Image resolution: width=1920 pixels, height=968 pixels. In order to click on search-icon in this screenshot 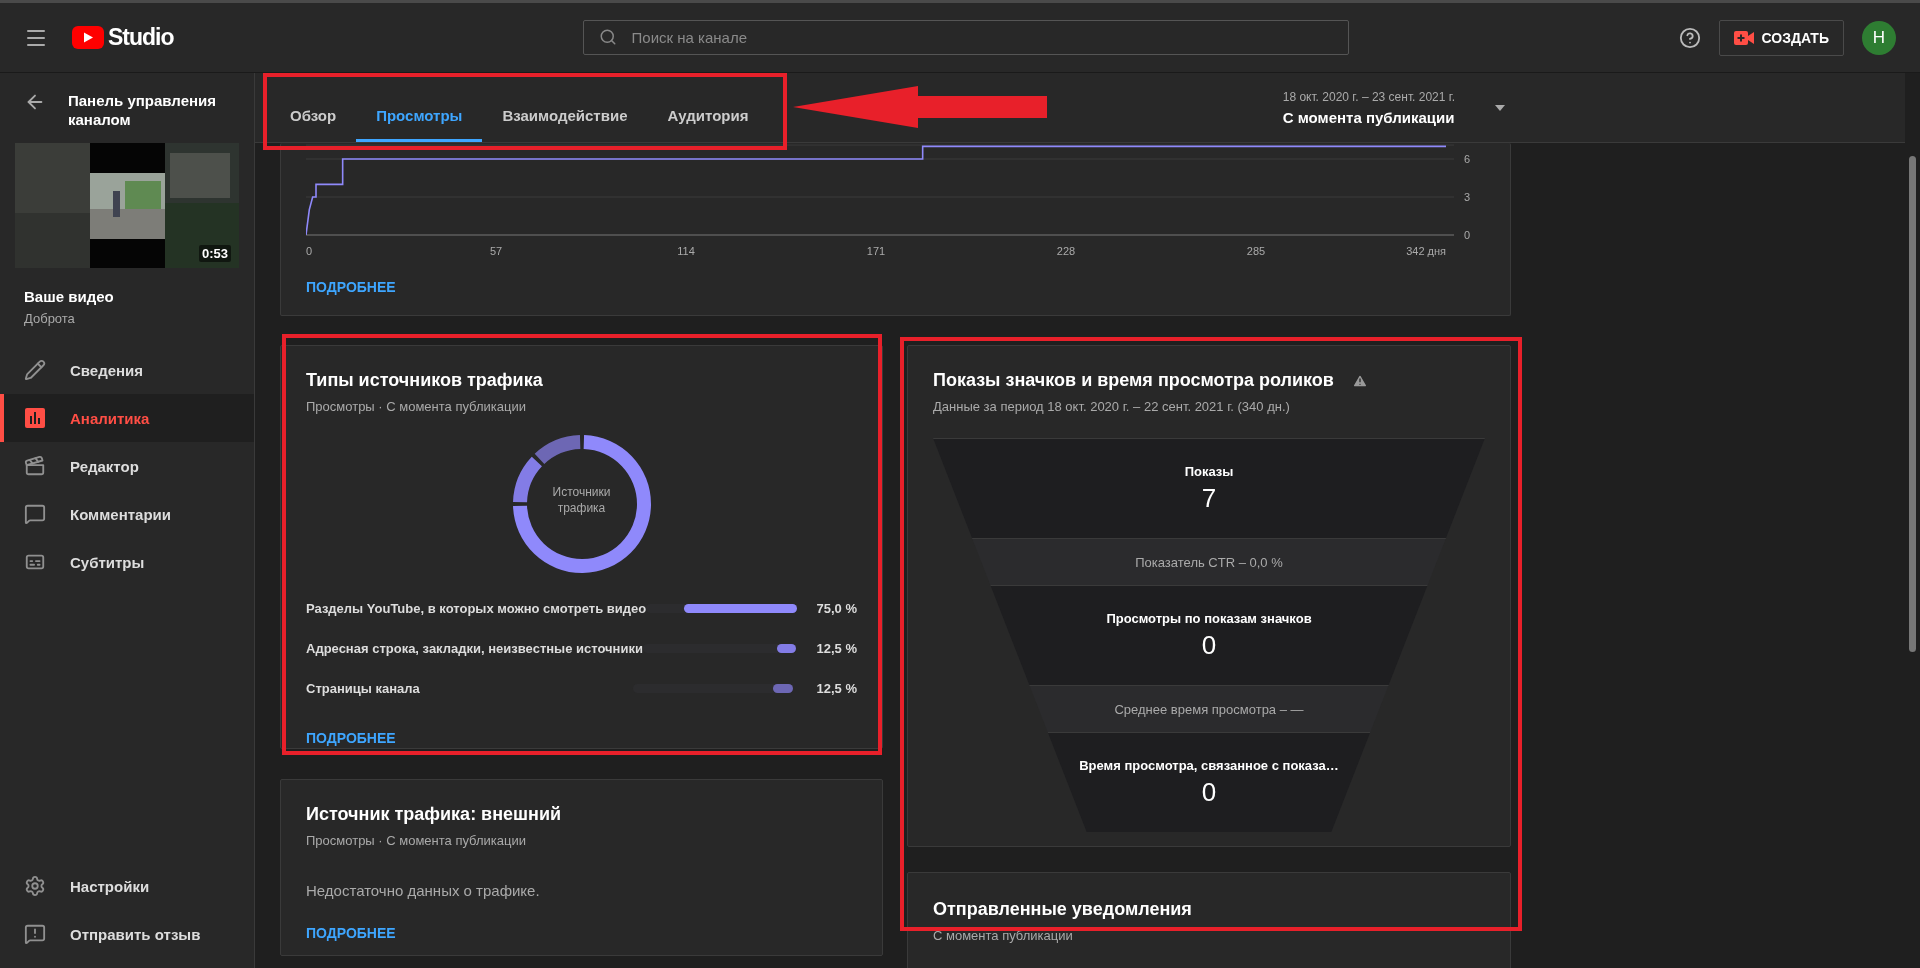, I will do `click(607, 37)`.